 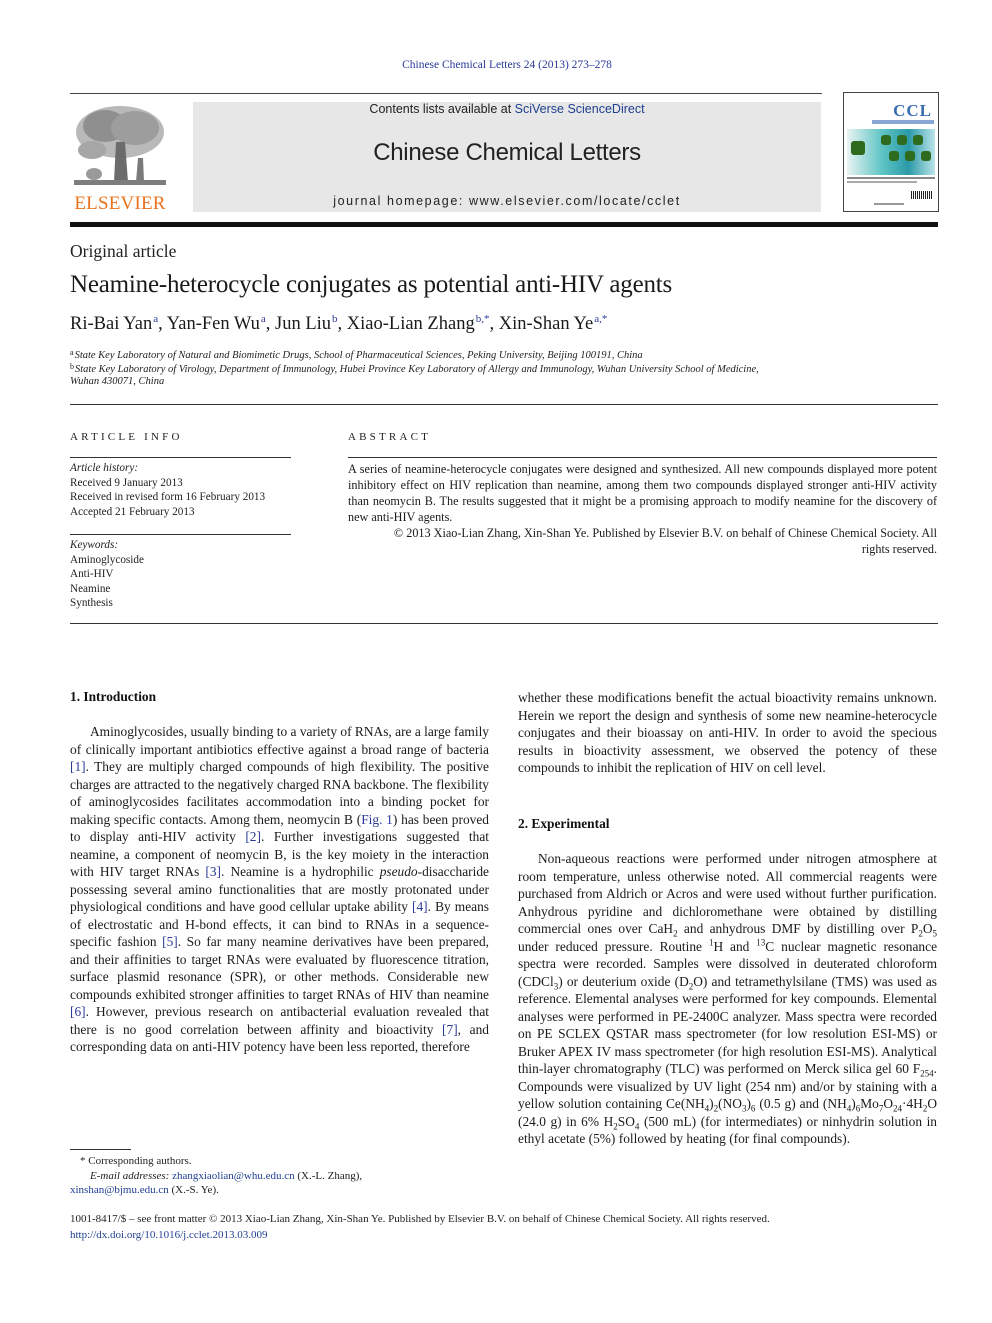 What do you see at coordinates (335, 319) in the screenshot?
I see `author-affiliation-mark: b` at bounding box center [335, 319].